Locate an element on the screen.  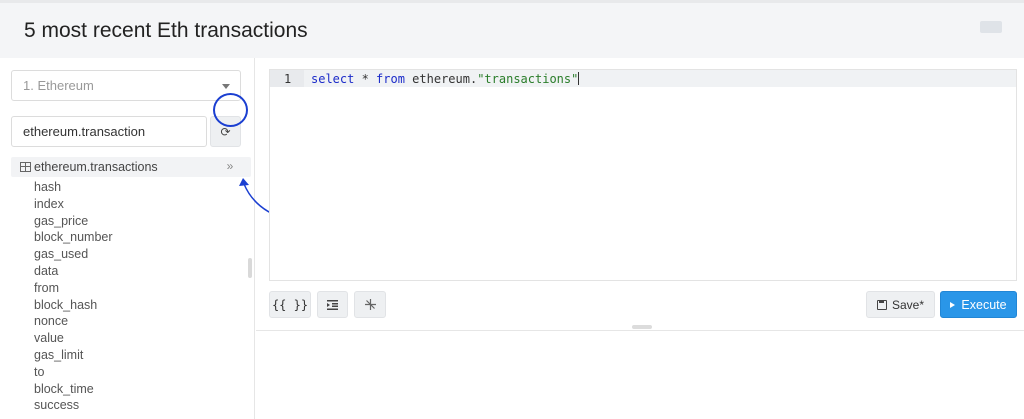
query-code: select * from ethereum."transactions" is located at coordinates (445, 79).